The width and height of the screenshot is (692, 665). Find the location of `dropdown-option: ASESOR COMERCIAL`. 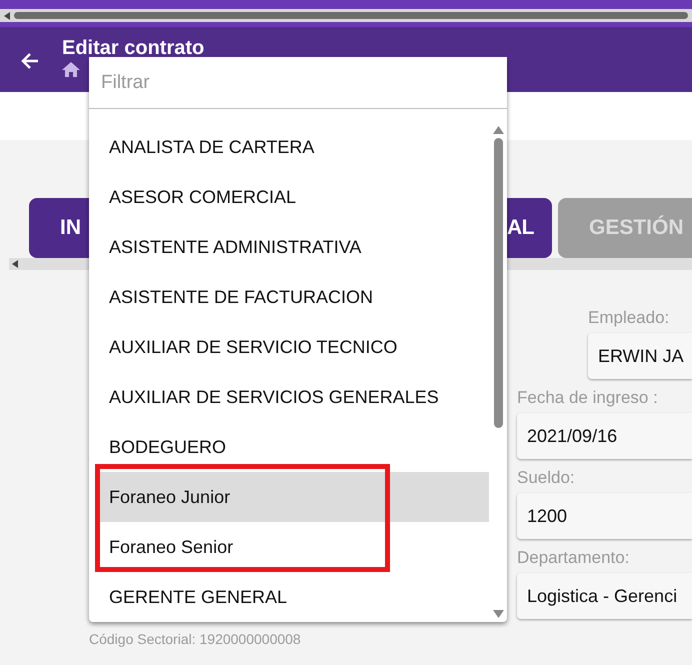

dropdown-option: ASESOR COMERCIAL is located at coordinates (292, 197).